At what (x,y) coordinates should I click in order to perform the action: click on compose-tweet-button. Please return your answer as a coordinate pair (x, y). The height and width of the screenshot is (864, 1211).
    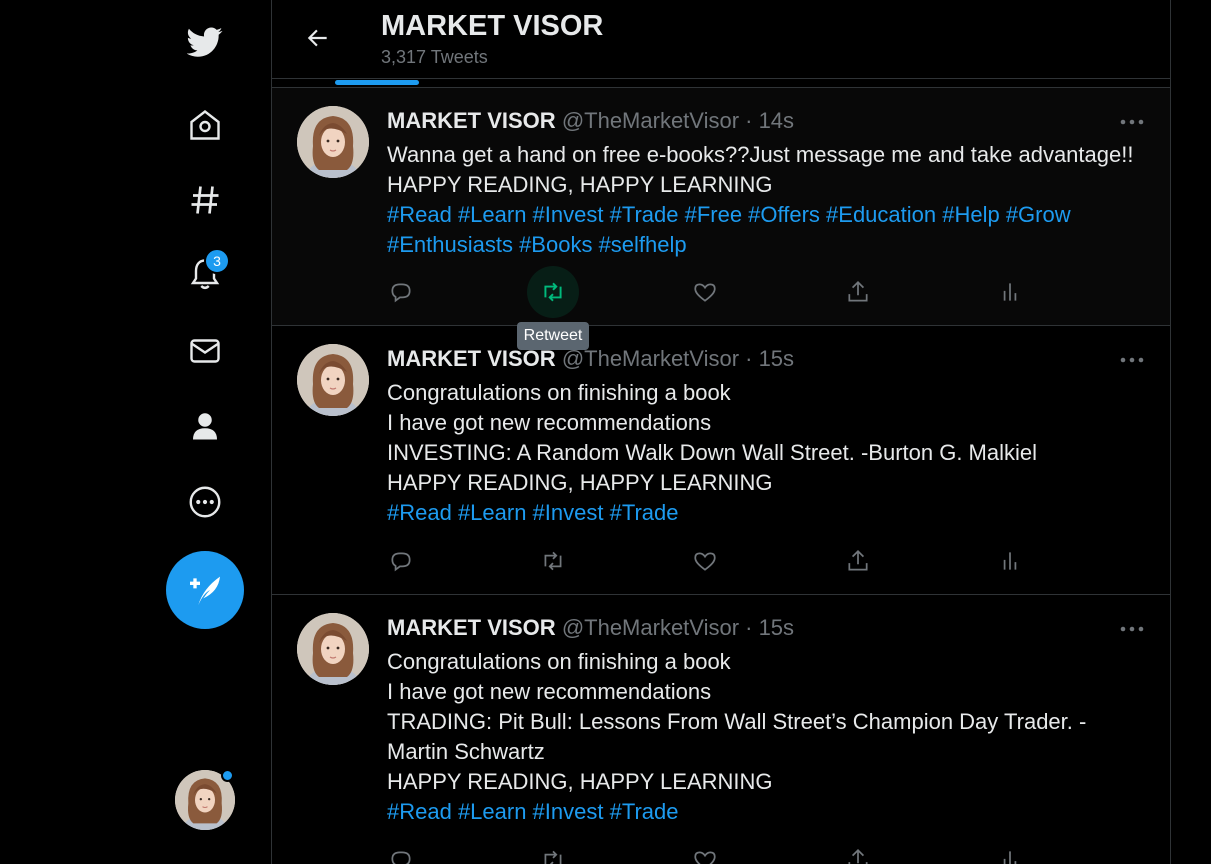
    Looking at the image, I should click on (205, 590).